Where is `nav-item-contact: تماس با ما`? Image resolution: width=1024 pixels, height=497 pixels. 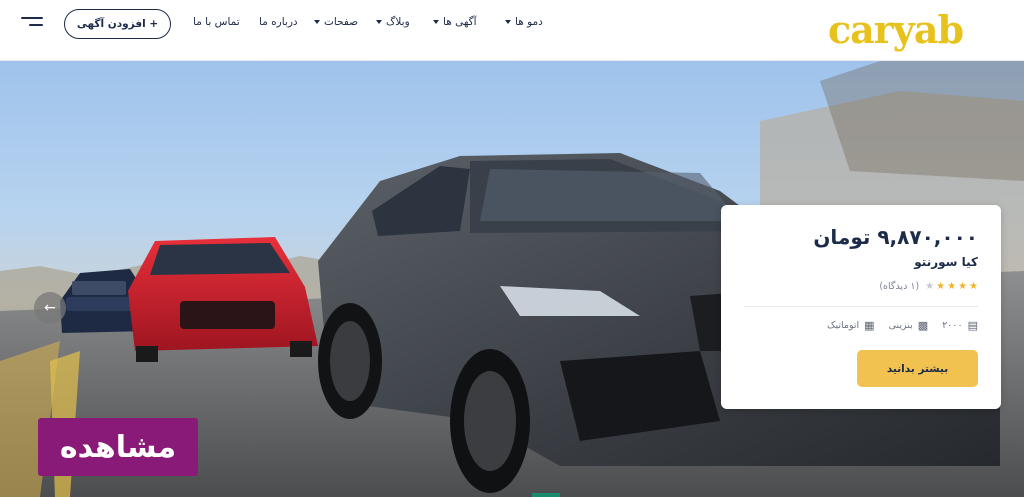 nav-item-contact: تماس با ما is located at coordinates (216, 22).